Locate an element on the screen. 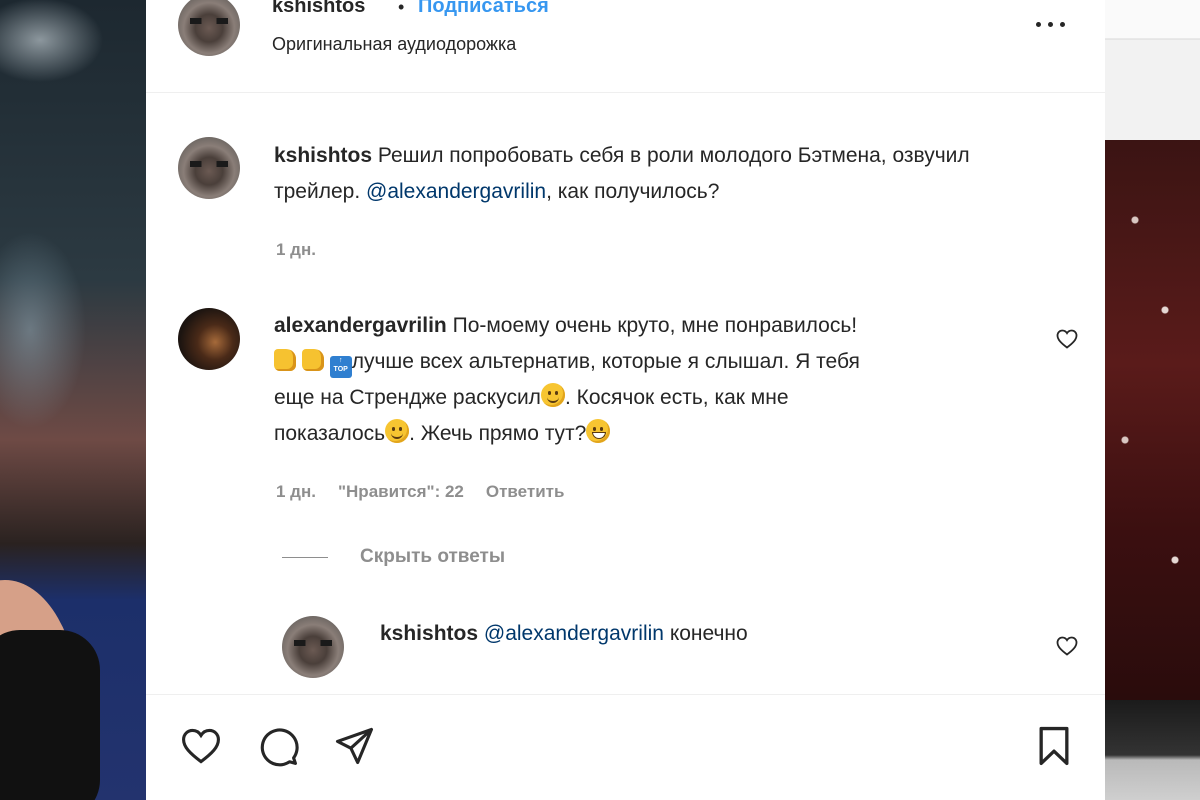 The image size is (1200, 800). commenter-avatar is located at coordinates (209, 339).